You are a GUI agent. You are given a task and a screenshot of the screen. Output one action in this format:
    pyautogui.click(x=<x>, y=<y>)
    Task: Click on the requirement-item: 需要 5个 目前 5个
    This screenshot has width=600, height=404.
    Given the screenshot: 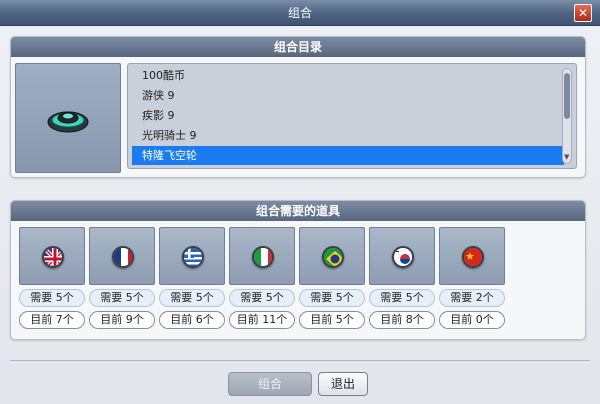 What is the action you would take?
    pyautogui.click(x=332, y=278)
    